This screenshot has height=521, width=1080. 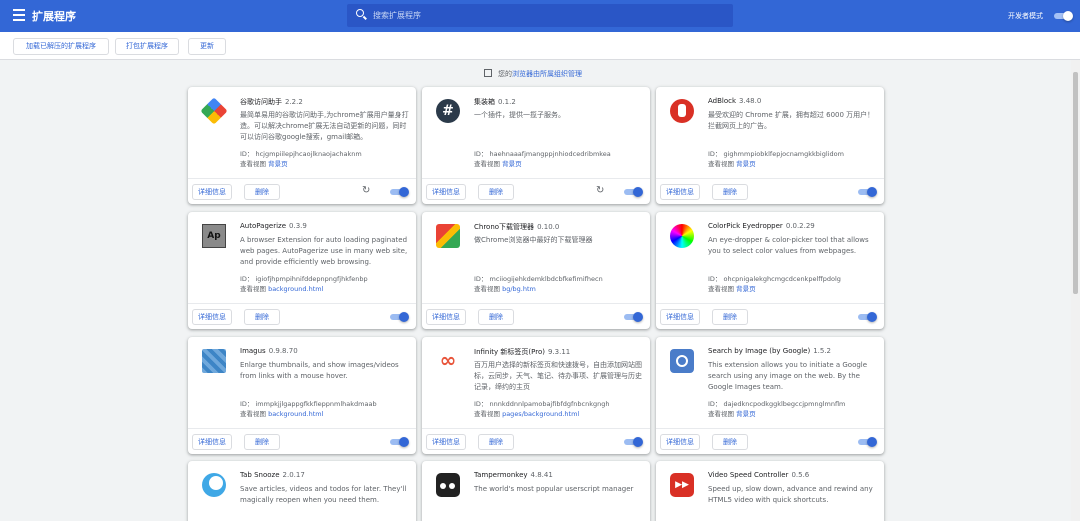 I want to click on extension-id: ID： dajedkncpodkggklbegccjpmnglmnflm, so click(x=777, y=404).